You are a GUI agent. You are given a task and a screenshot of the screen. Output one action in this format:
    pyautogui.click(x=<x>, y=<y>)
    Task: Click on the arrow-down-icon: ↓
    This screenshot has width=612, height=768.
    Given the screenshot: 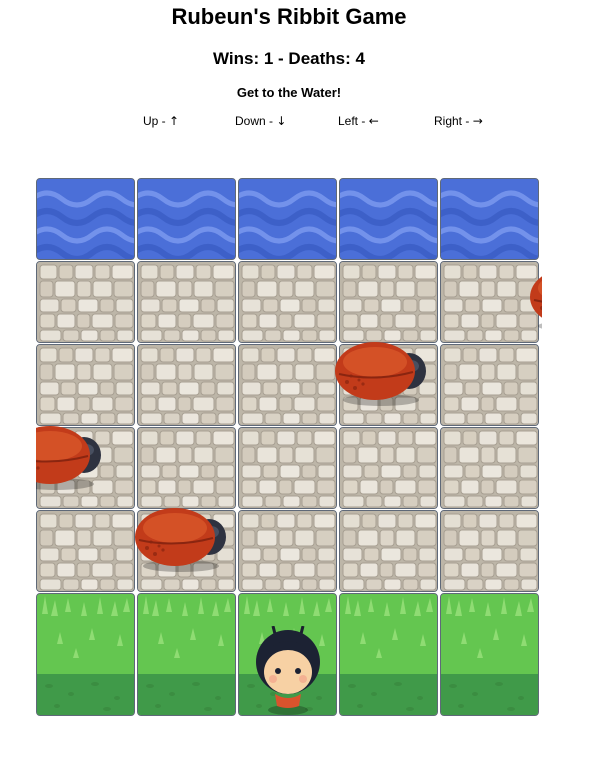 What is the action you would take?
    pyautogui.click(x=281, y=121)
    